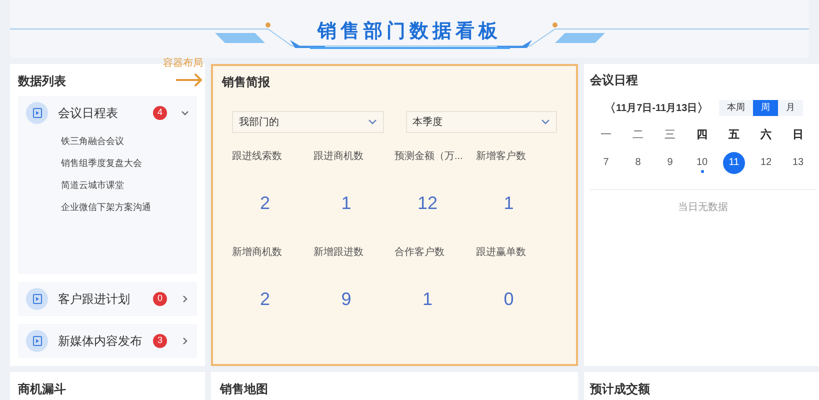 The image size is (819, 400). What do you see at coordinates (246, 82) in the screenshot?
I see `panel-title: 销售简报` at bounding box center [246, 82].